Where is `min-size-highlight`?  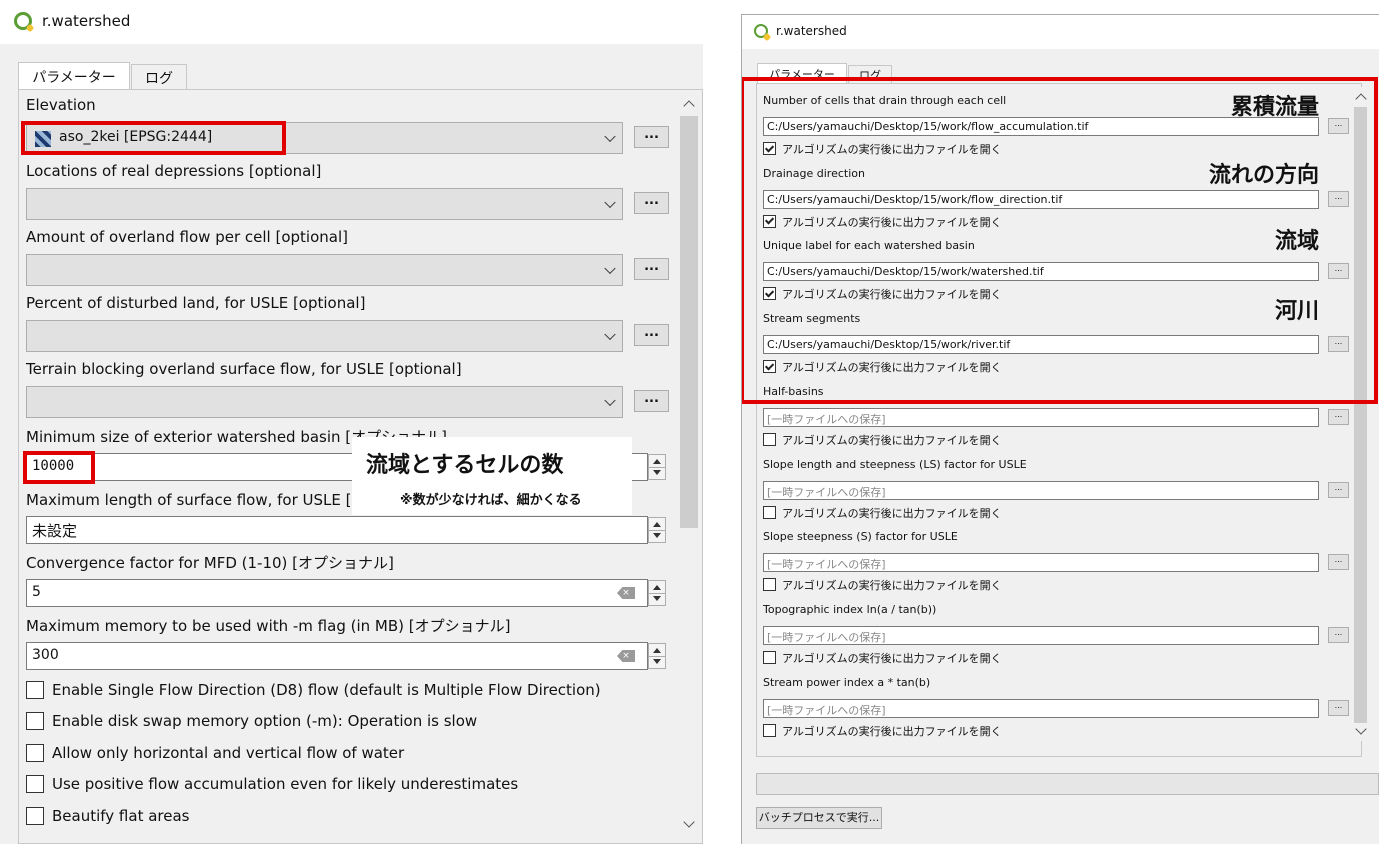
min-size-highlight is located at coordinates (59, 467).